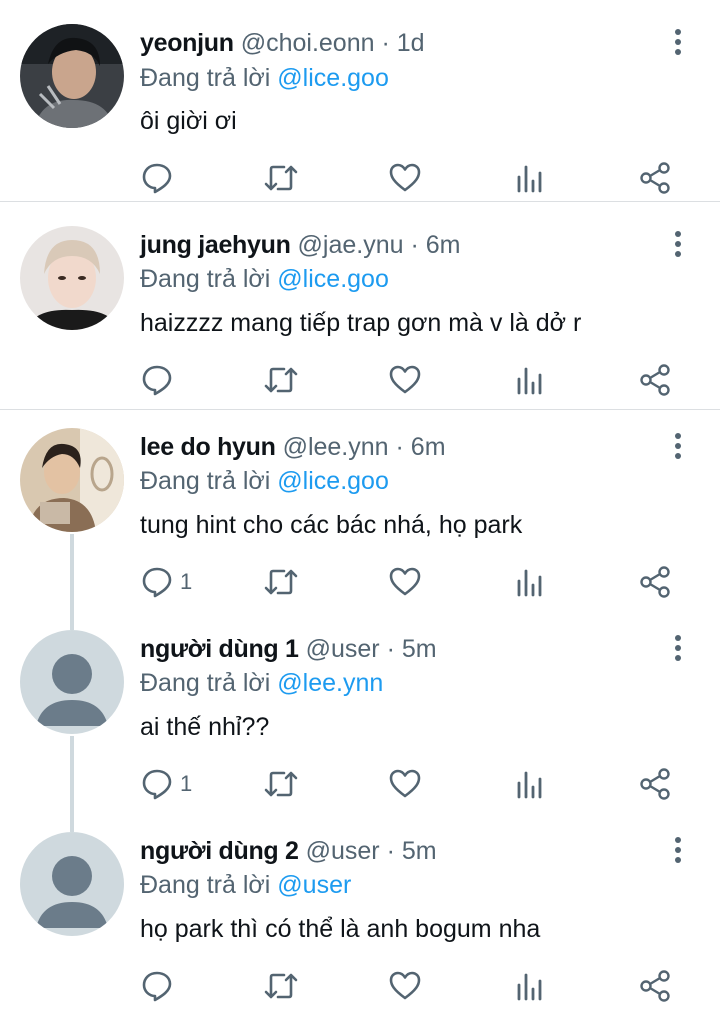  Describe the element at coordinates (314, 885) in the screenshot. I see `mention-link: @user` at that location.